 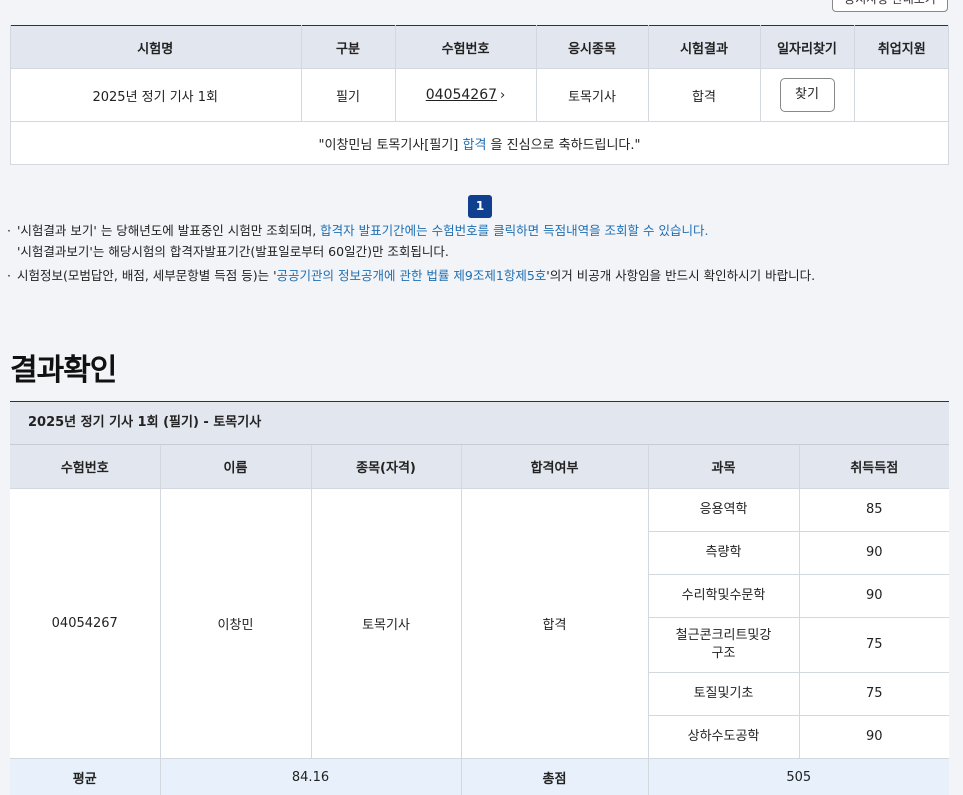 I want to click on subject-name: 수리학및수문학, so click(x=724, y=595).